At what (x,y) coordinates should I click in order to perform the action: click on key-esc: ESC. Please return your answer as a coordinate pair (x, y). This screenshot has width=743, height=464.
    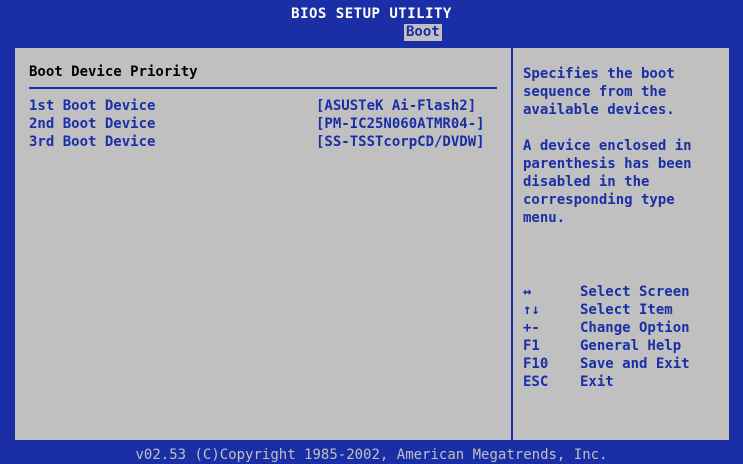
    Looking at the image, I should click on (536, 382).